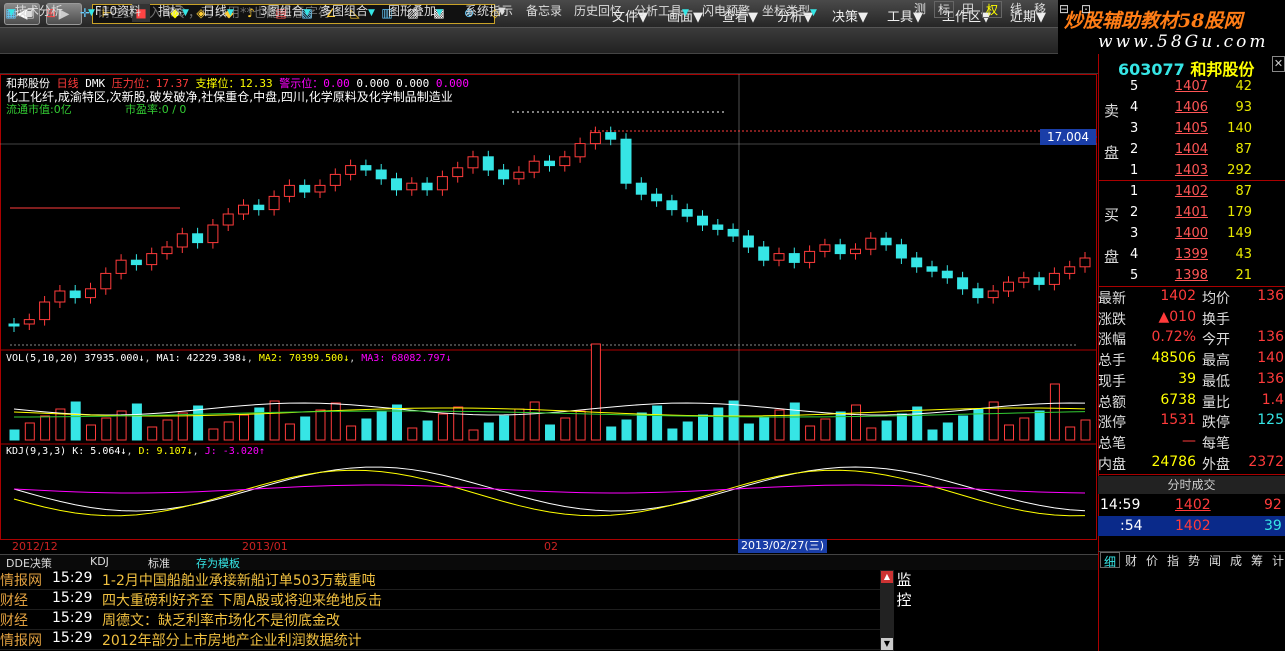 The height and width of the screenshot is (651, 1285). I want to click on panel-tab: 细, so click(1110, 560).